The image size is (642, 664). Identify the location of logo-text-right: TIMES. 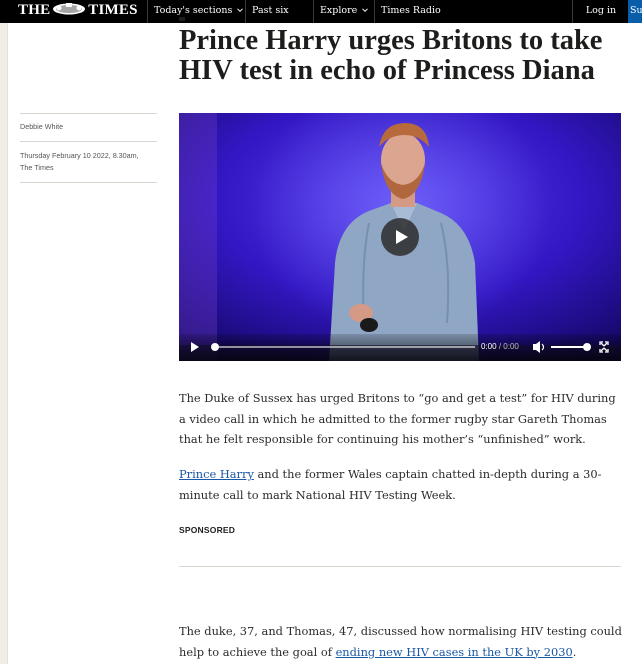
(113, 10).